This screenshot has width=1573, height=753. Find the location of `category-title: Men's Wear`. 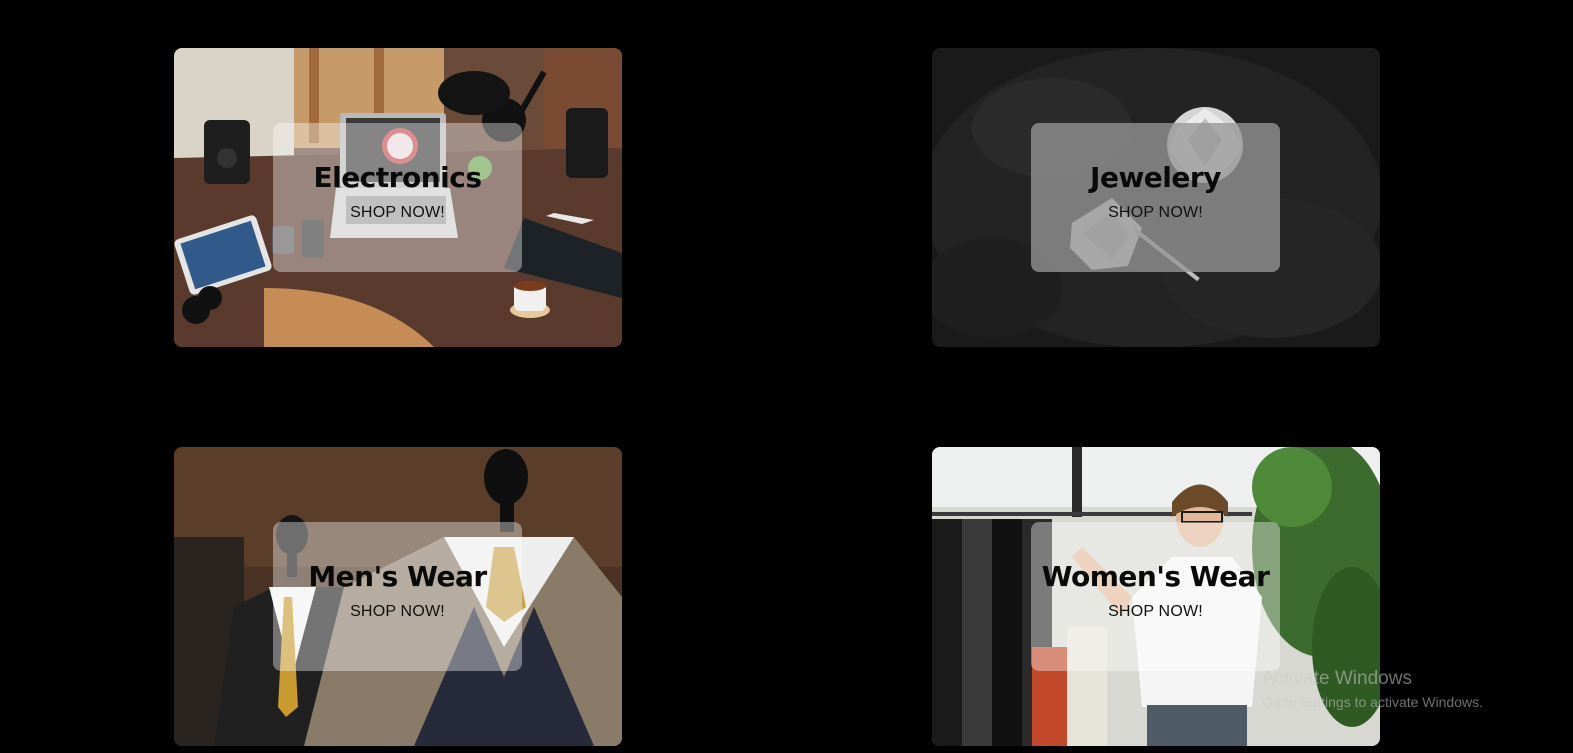

category-title: Men's Wear is located at coordinates (397, 577).